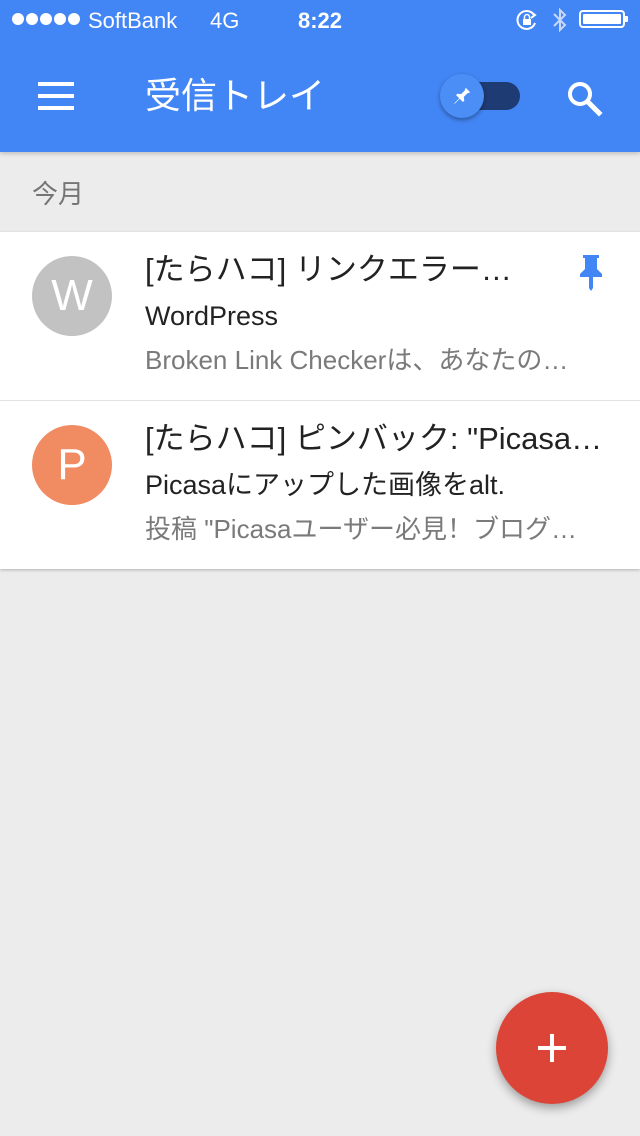 The width and height of the screenshot is (640, 1136). I want to click on status-time: 8:22, so click(320, 20).